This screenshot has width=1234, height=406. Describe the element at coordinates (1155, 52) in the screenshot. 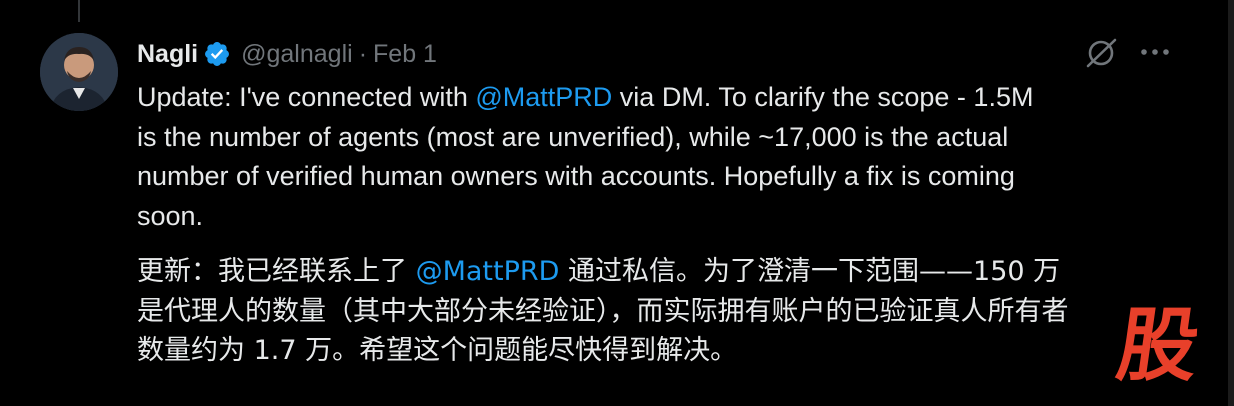

I see `more-options-icon` at that location.